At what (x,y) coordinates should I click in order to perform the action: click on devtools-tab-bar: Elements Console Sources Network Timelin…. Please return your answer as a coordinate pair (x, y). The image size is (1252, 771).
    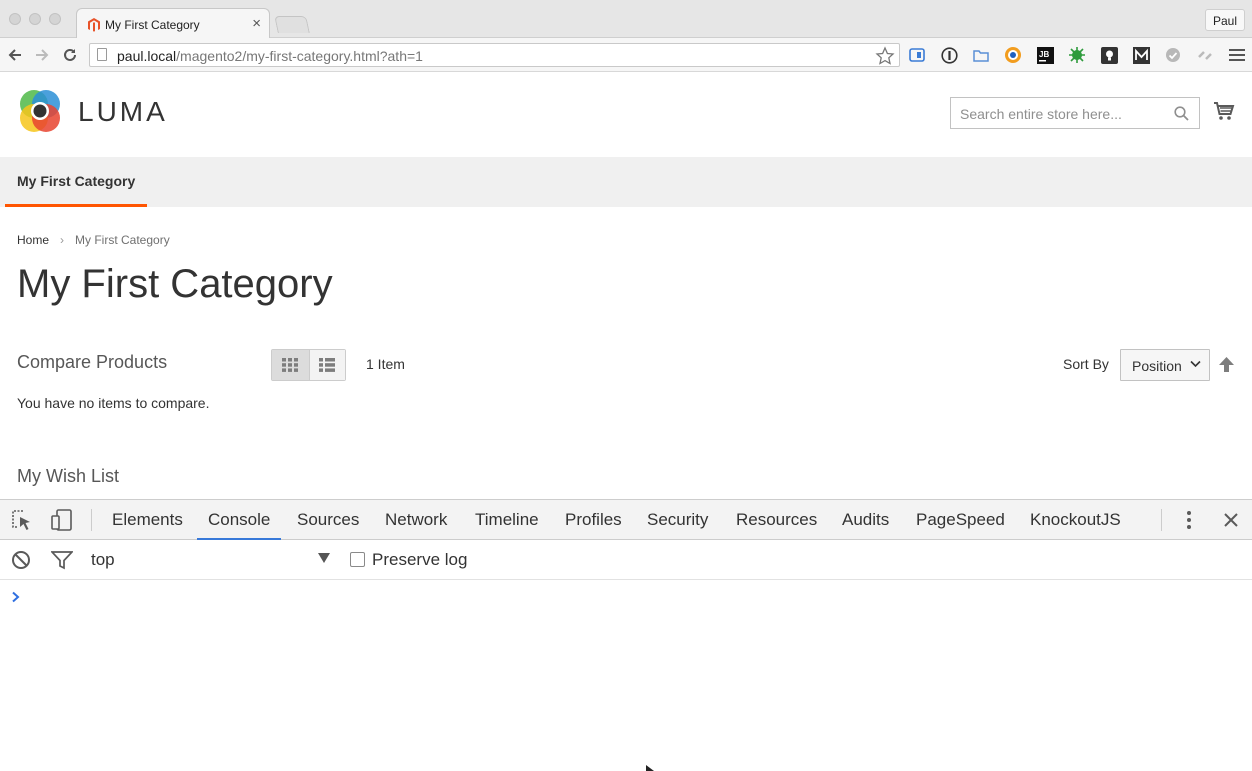
    Looking at the image, I should click on (626, 520).